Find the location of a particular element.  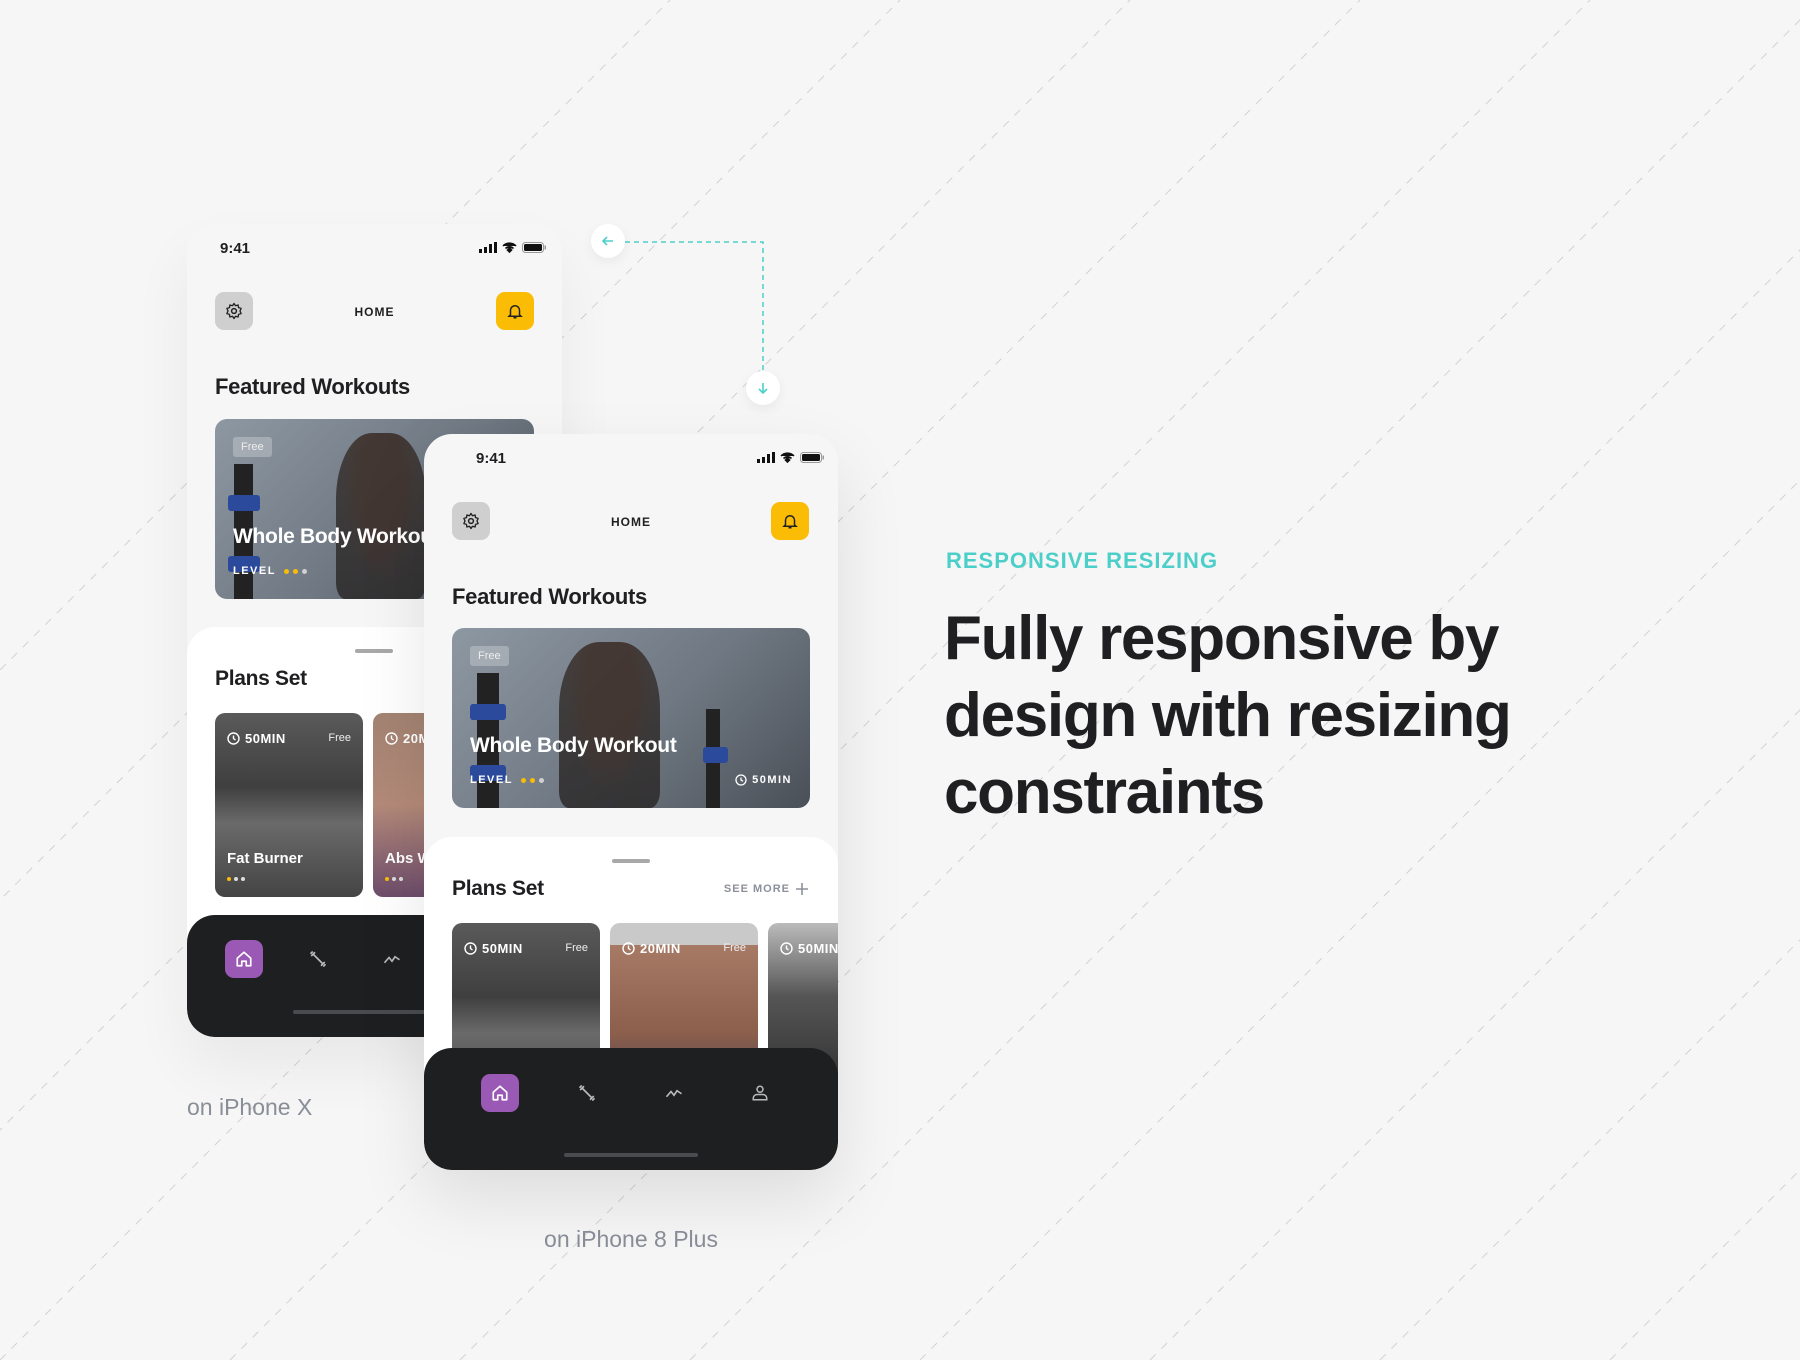

caption-iphone-x: on iPhone X is located at coordinates (250, 1107).